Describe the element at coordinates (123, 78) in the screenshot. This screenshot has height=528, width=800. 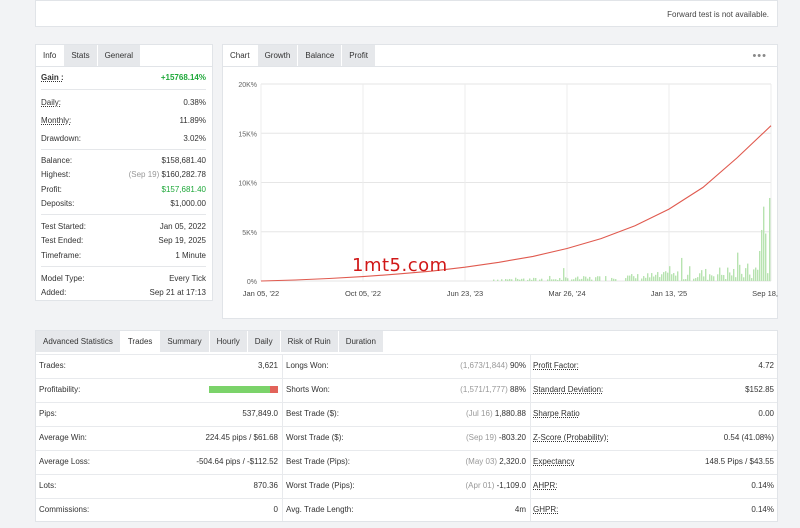
I see `gain-row: Gain : +15768.14%` at that location.